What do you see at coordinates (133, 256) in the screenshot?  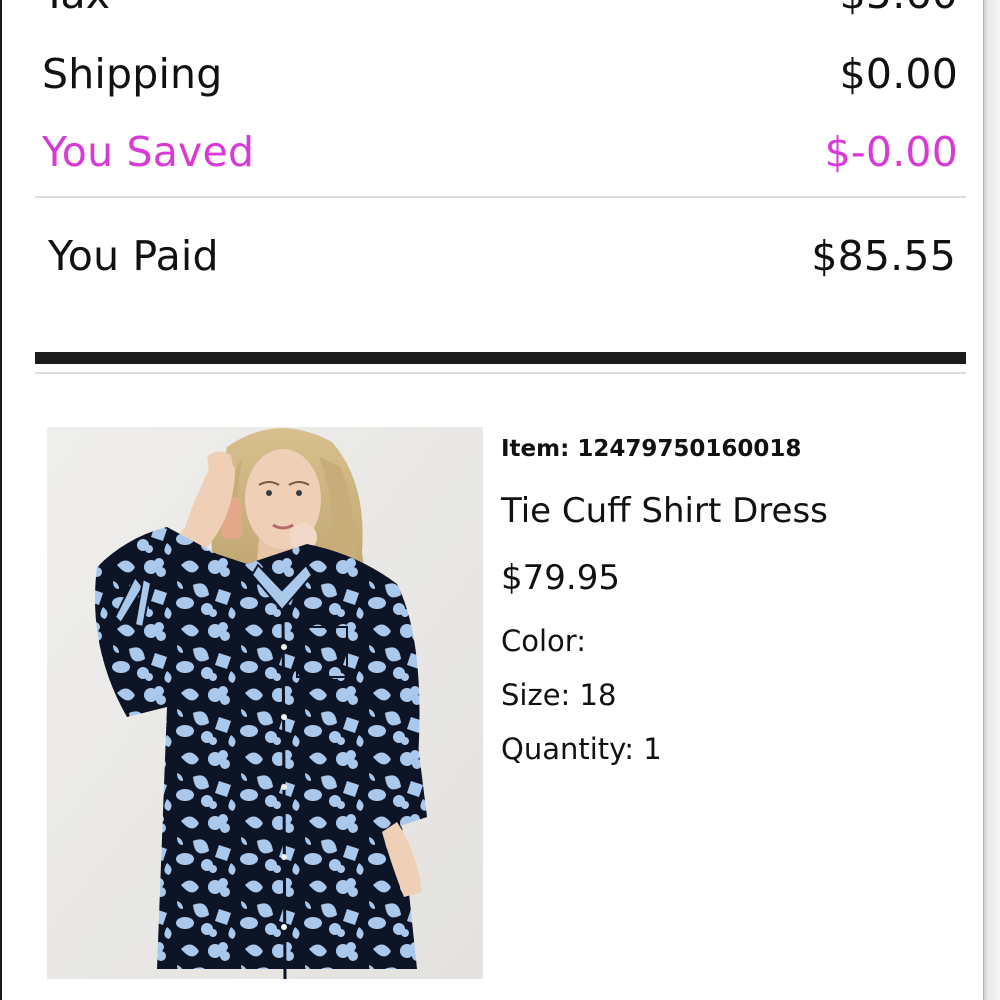 I see `you-paid-label: You Paid` at bounding box center [133, 256].